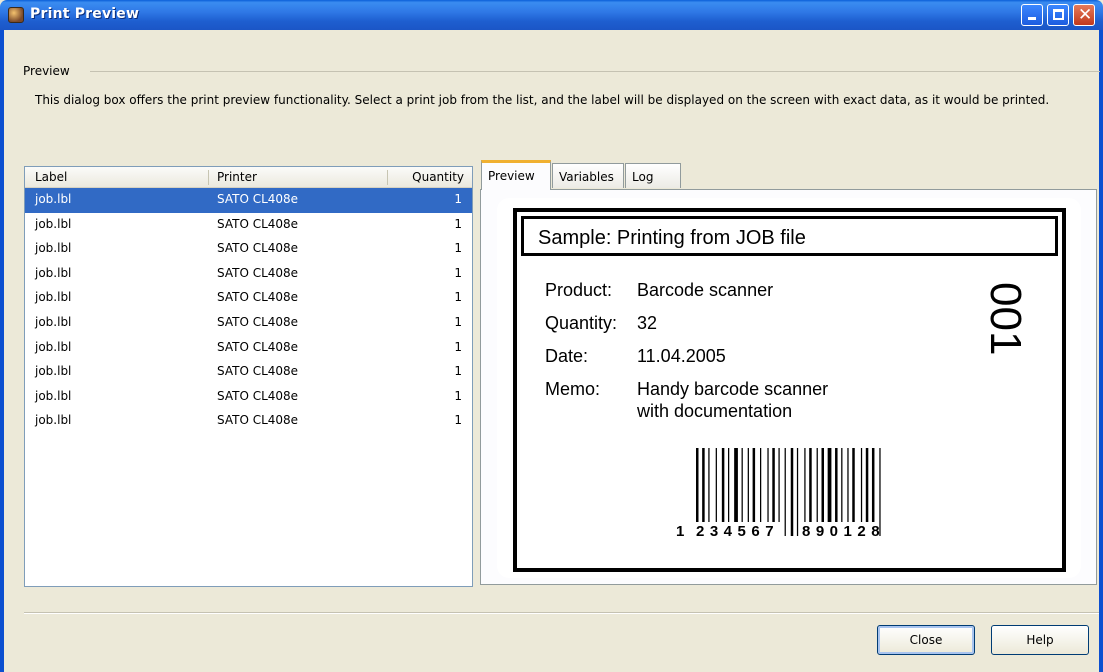 This screenshot has width=1103, height=672. Describe the element at coordinates (561, 613) in the screenshot. I see `footer-divider-highlight` at that location.